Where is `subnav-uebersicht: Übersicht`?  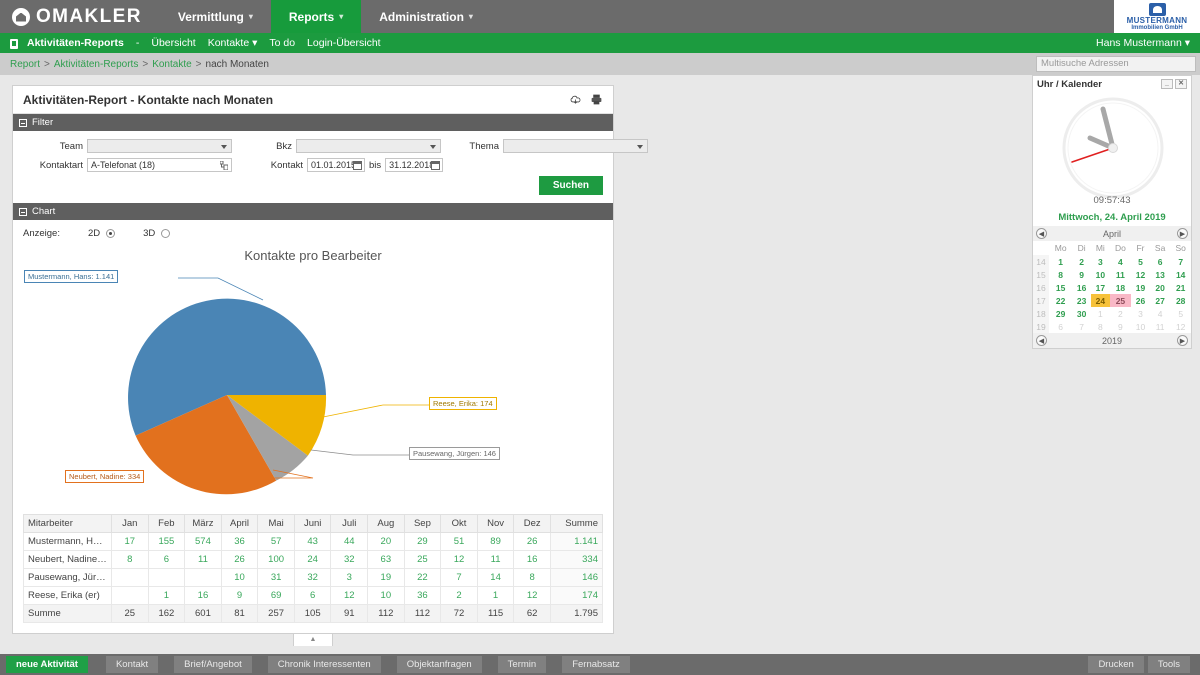 subnav-uebersicht: Übersicht is located at coordinates (173, 43).